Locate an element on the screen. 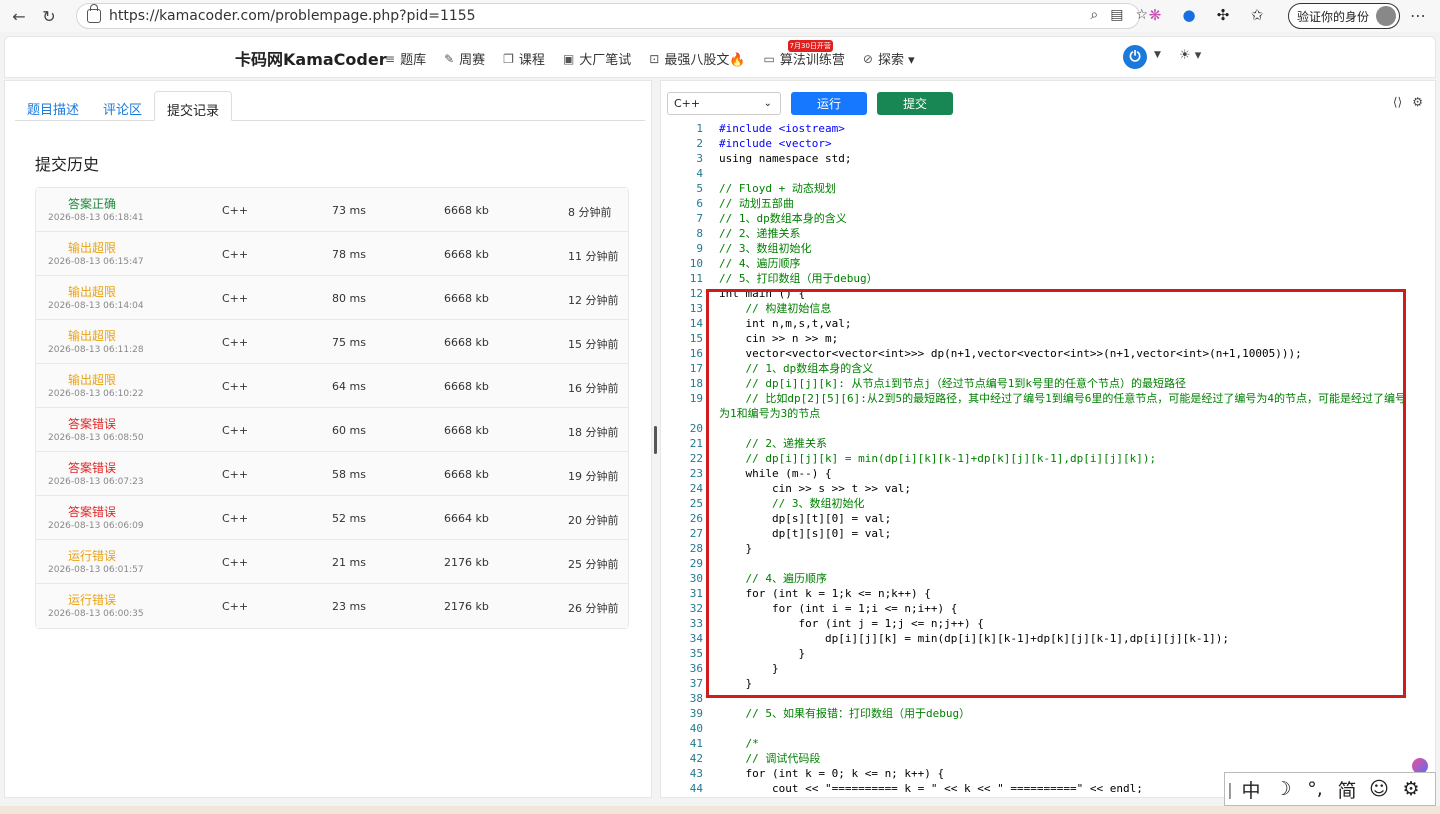 The width and height of the screenshot is (1440, 814). nav-item-interview: ⊡ 最强八股文🔥 is located at coordinates (697, 59).